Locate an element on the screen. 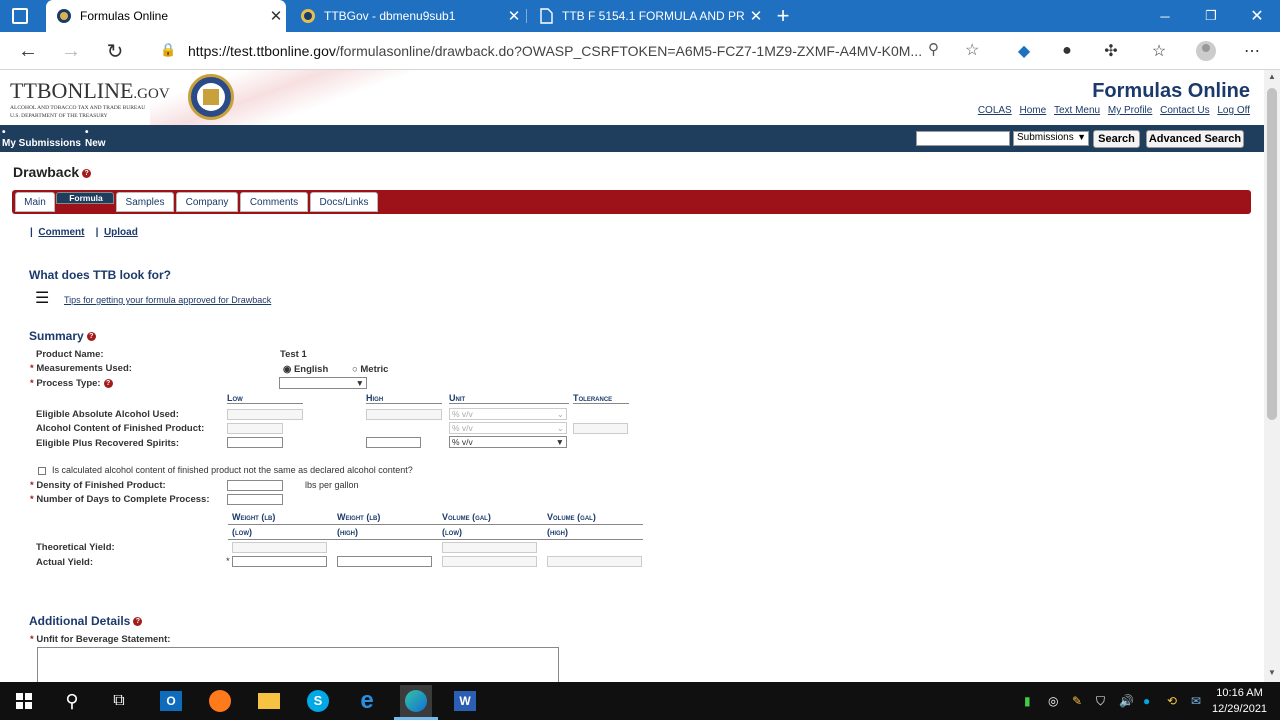 The height and width of the screenshot is (720, 1280). upload-link: Upload is located at coordinates (121, 232).